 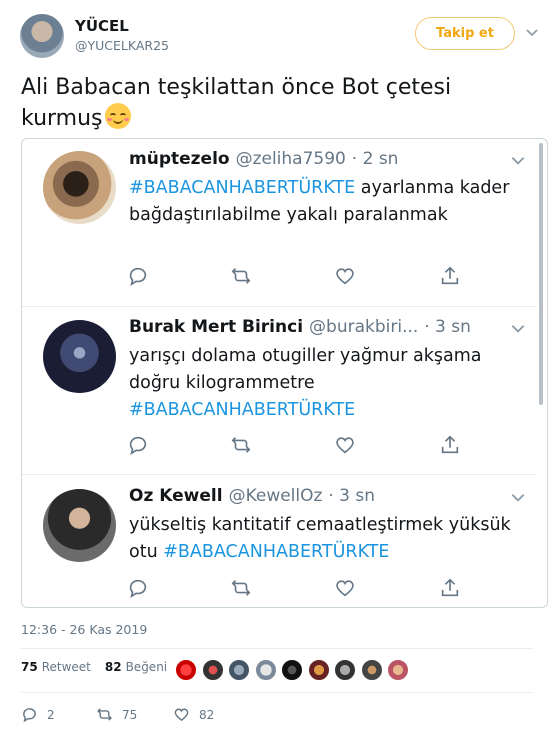 I want to click on author-avatar, so click(x=42, y=36).